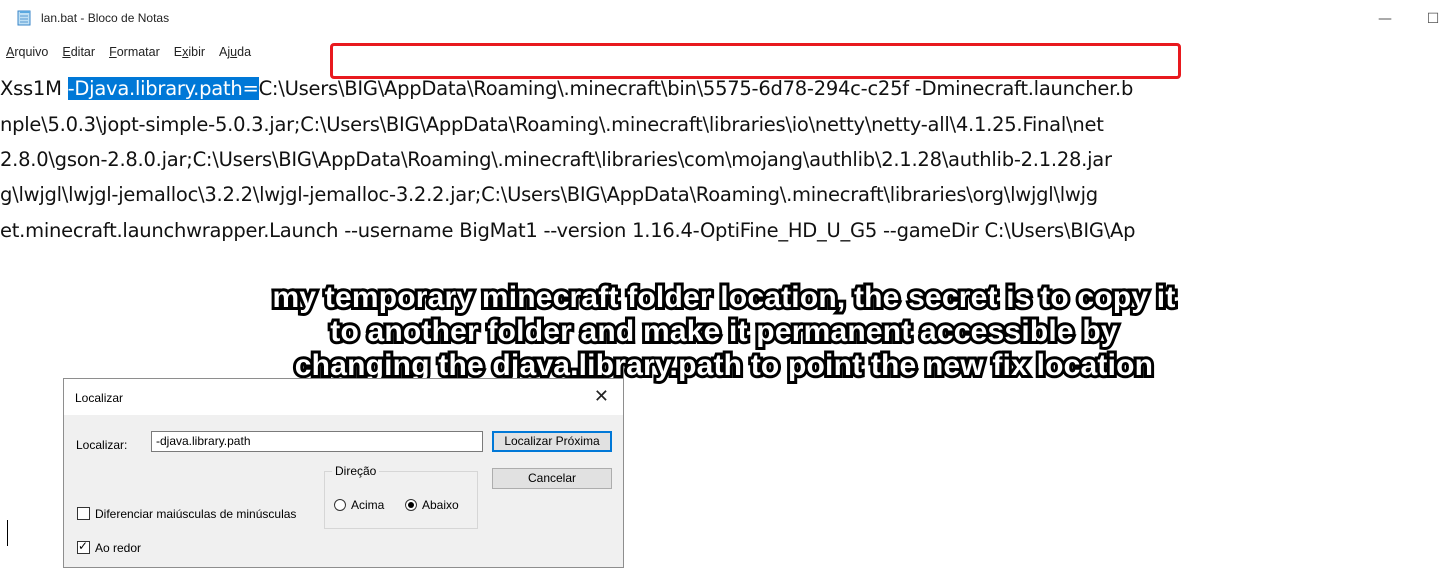 The image size is (1456, 568). Describe the element at coordinates (343, 397) in the screenshot. I see `find-dialog-titlebar: Localizar ✕` at that location.